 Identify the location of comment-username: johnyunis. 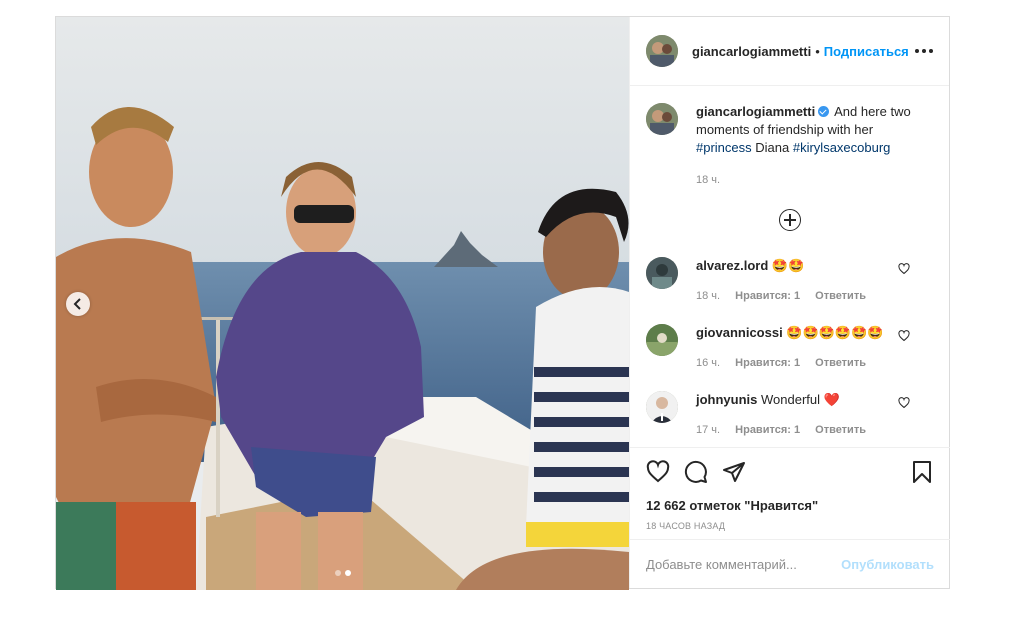
(726, 399).